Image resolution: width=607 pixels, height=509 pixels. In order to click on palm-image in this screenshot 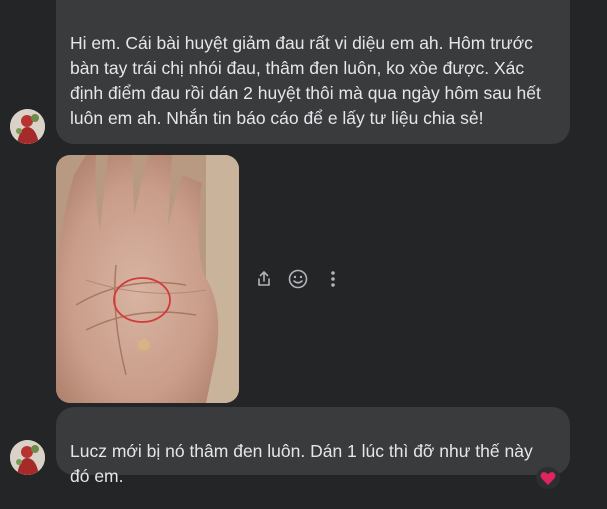, I will do `click(147, 279)`.